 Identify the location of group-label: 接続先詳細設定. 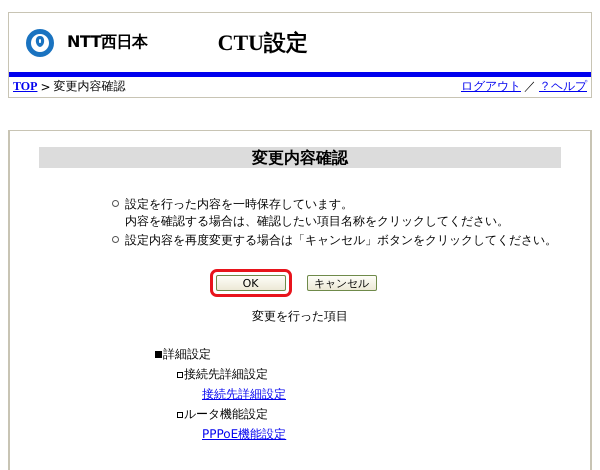
(226, 374).